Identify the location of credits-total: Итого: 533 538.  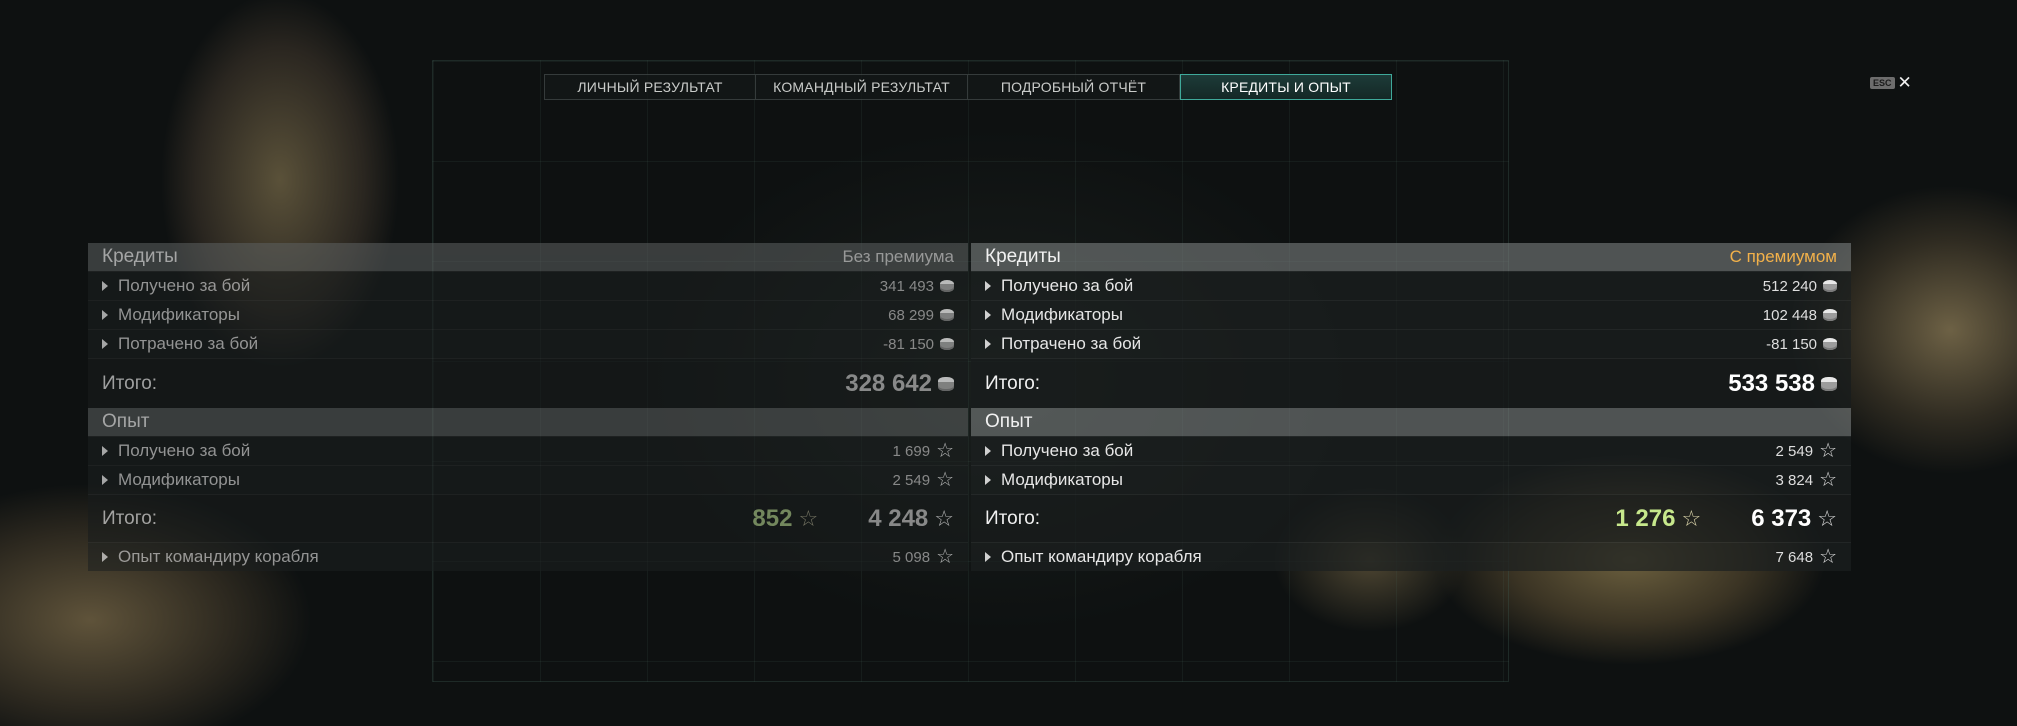
(1411, 383).